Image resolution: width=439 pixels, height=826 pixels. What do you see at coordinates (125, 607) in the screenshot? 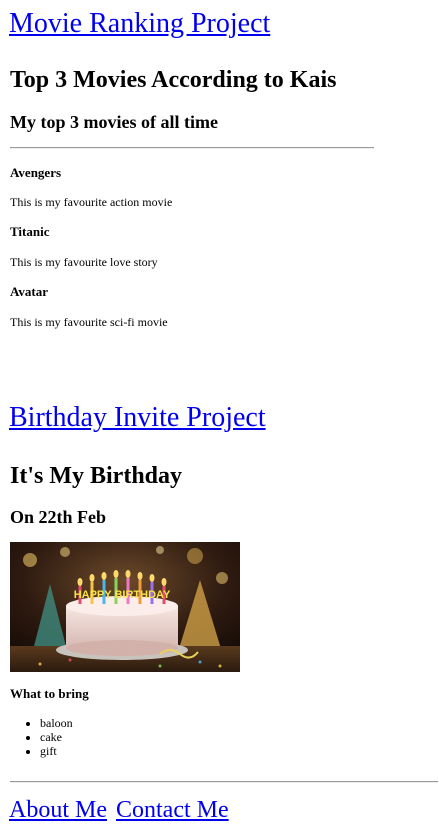
I see `birthday-cake-image: HAPPY BIRTHDAY` at bounding box center [125, 607].